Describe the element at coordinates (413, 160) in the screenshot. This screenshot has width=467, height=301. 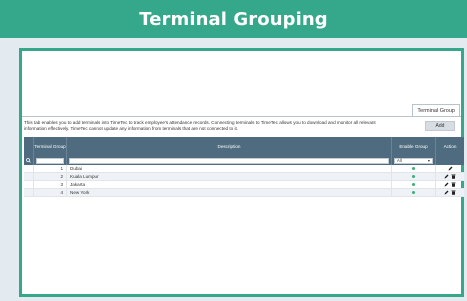
I see `enable-filter-select: All ▾` at that location.